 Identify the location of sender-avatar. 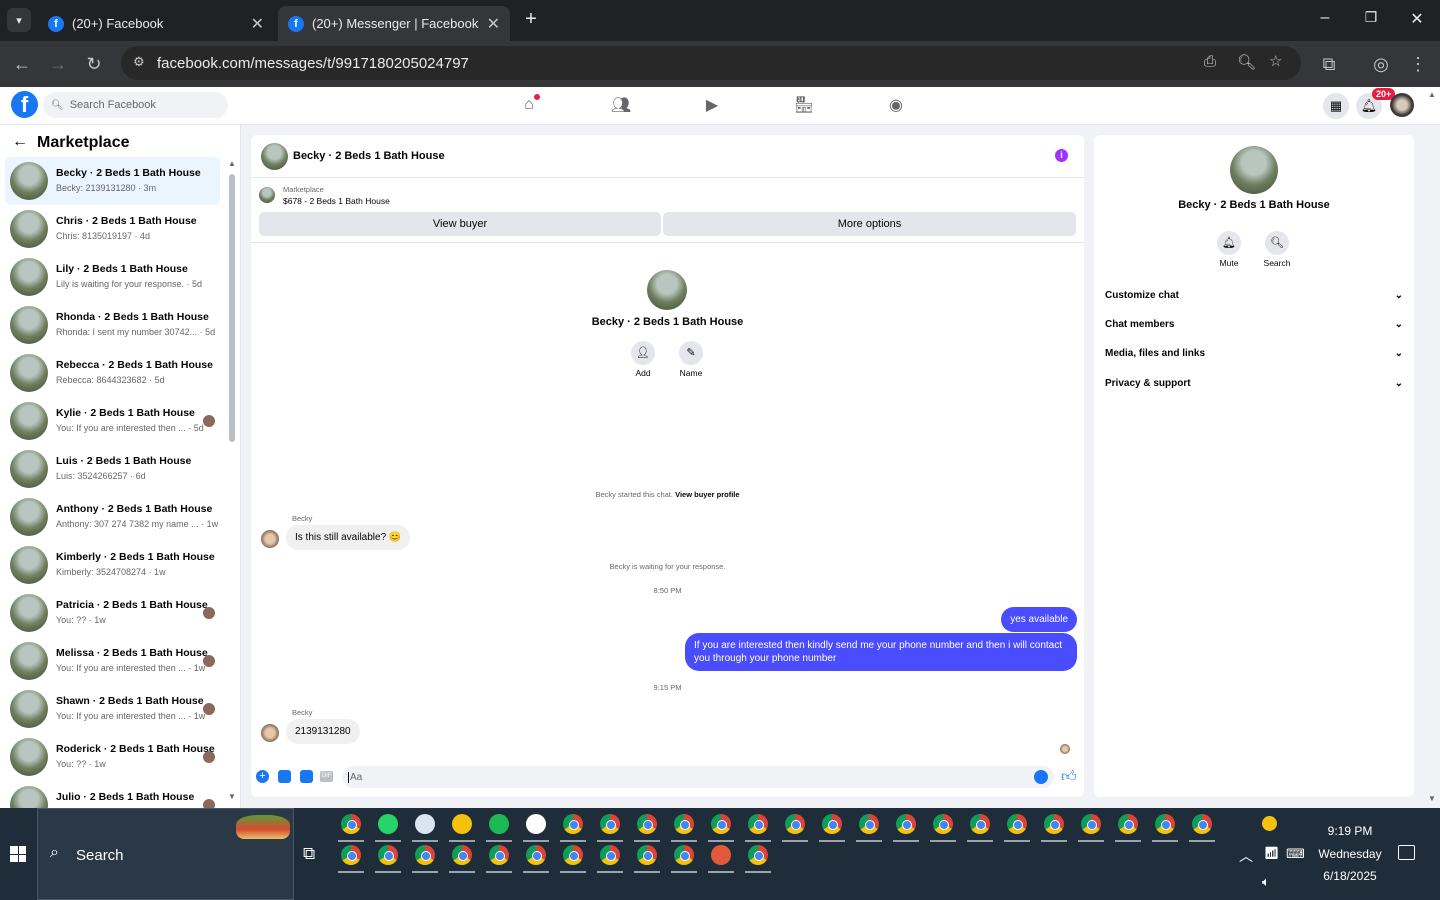
(270, 733).